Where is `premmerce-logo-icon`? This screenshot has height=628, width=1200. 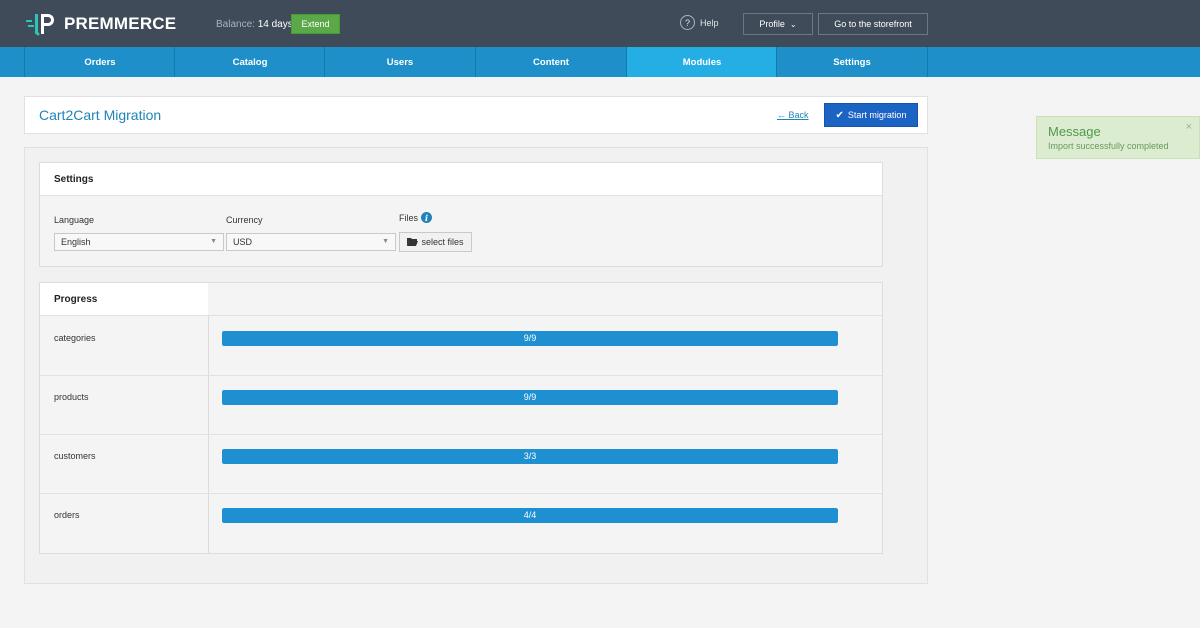 premmerce-logo-icon is located at coordinates (42, 24).